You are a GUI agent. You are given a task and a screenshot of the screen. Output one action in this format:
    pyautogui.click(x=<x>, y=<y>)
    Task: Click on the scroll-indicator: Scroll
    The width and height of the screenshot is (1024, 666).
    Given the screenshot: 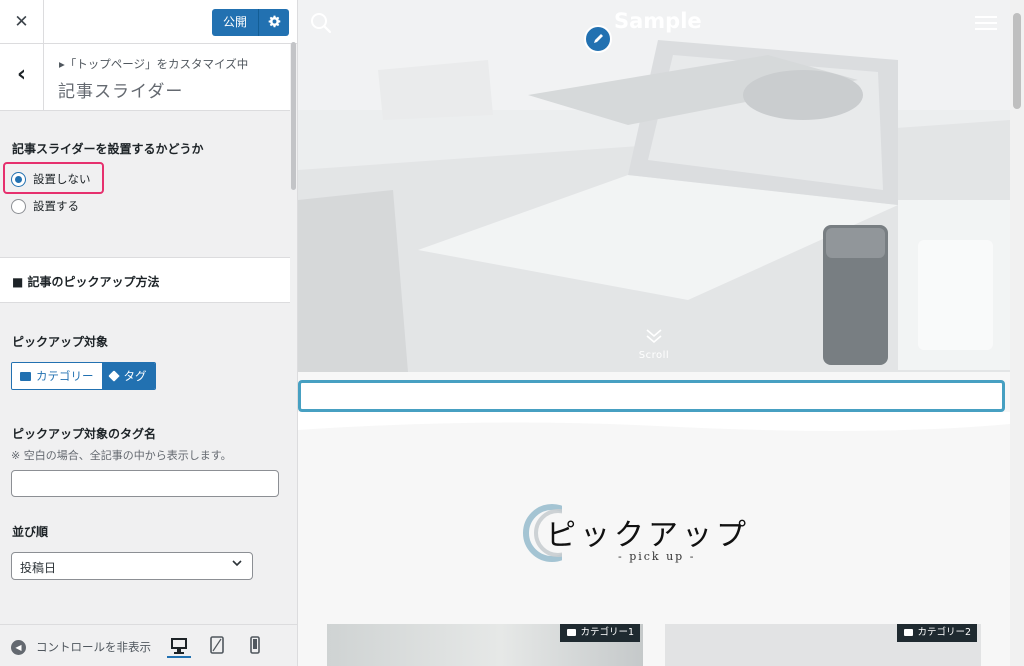 What is the action you would take?
    pyautogui.click(x=654, y=344)
    